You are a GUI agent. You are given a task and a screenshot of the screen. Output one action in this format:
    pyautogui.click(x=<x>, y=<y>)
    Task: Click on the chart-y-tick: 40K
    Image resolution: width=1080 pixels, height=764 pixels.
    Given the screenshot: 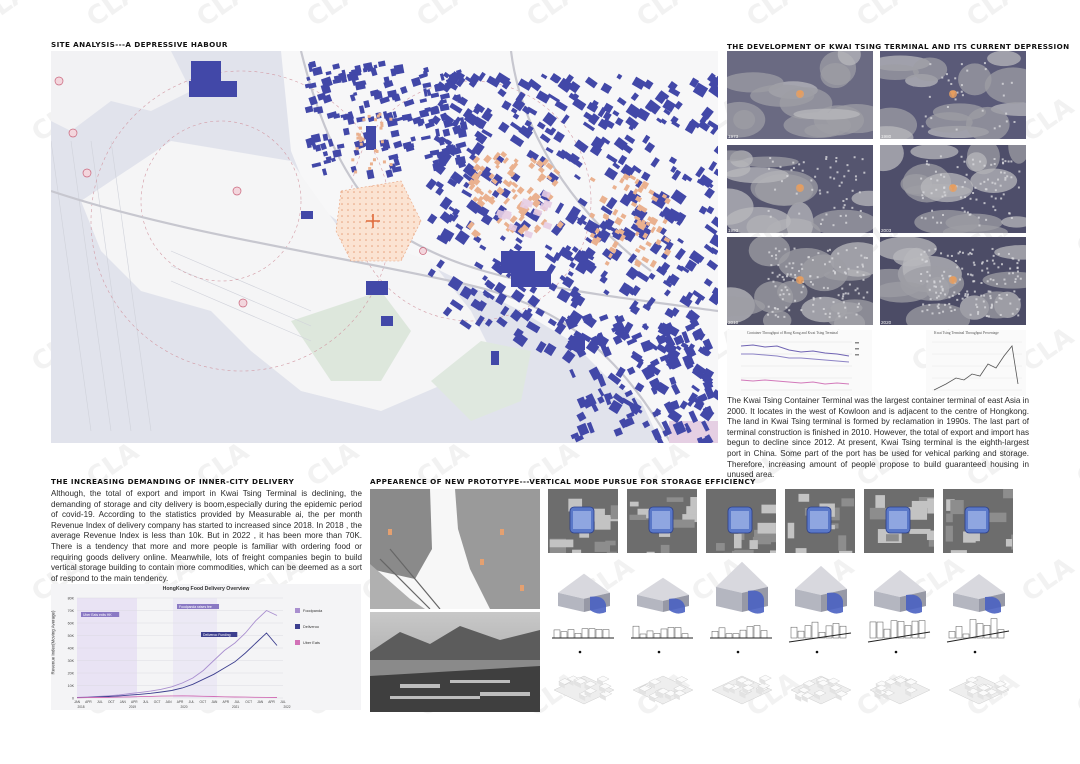 What is the action you would take?
    pyautogui.click(x=71, y=649)
    